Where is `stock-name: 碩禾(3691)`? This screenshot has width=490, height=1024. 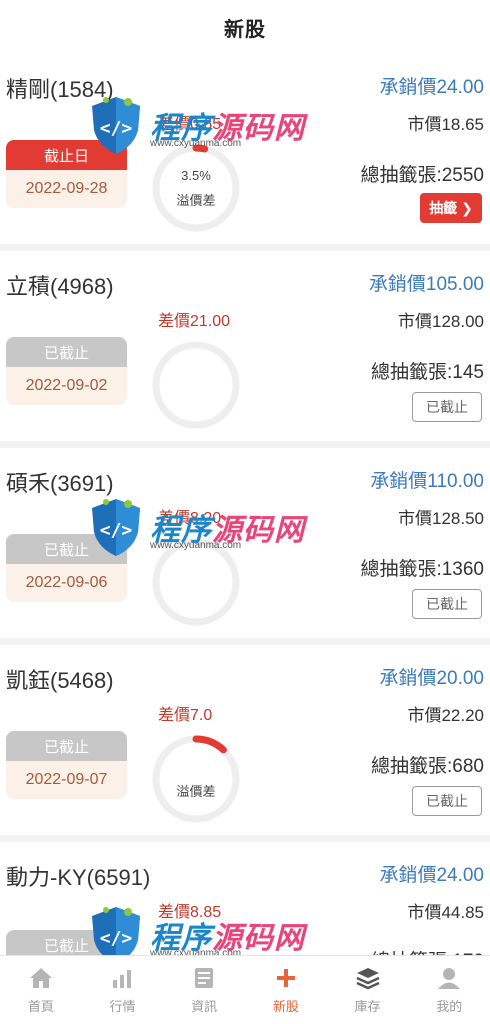 stock-name: 碩禾(3691) is located at coordinates (60, 483).